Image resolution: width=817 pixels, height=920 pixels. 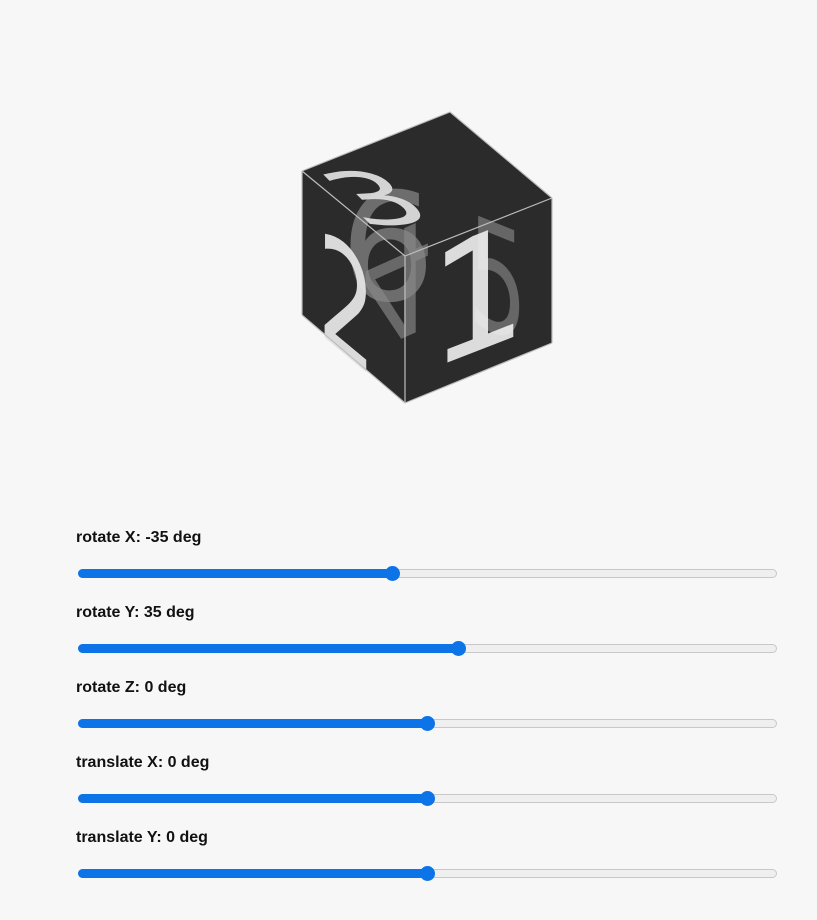 I want to click on rotate-x-label: rotate X: -35 deg, so click(x=139, y=537).